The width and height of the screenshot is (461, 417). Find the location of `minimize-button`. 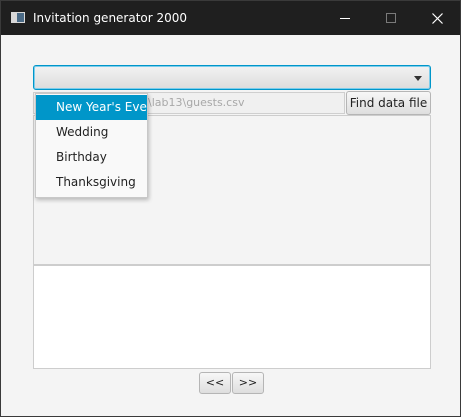

minimize-button is located at coordinates (345, 18).